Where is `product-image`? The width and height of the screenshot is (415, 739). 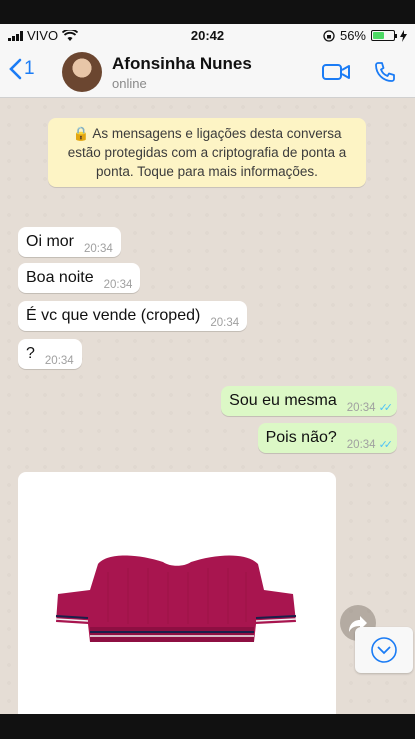 product-image is located at coordinates (176, 598).